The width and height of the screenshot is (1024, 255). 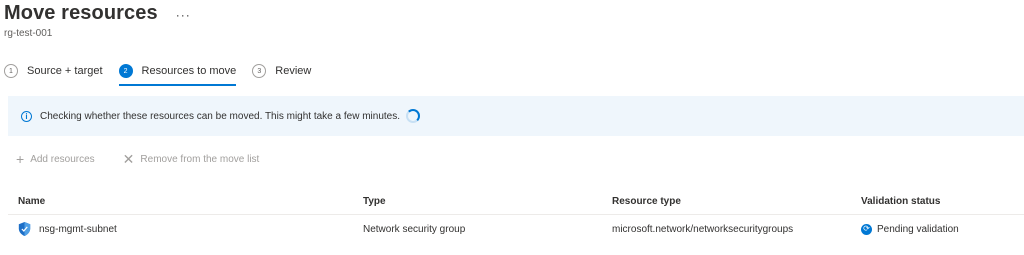 I want to click on resource-group-subtitle: rg-test-001, so click(x=28, y=33).